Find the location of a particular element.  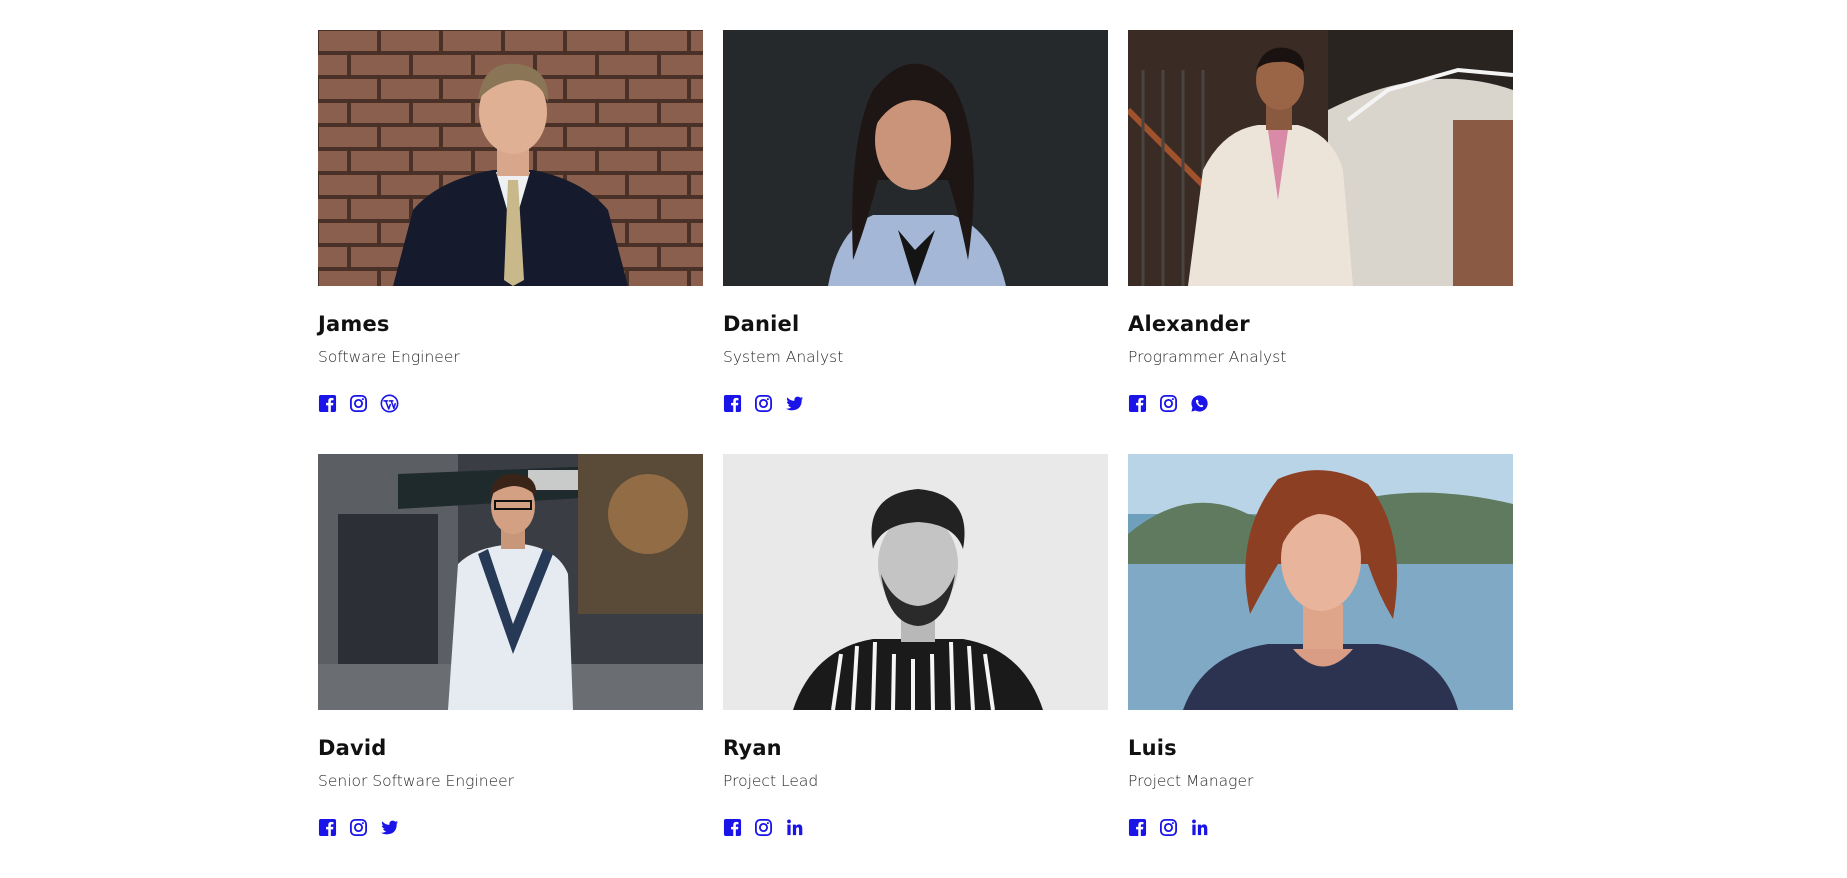

member-name: Luis is located at coordinates (1152, 748).